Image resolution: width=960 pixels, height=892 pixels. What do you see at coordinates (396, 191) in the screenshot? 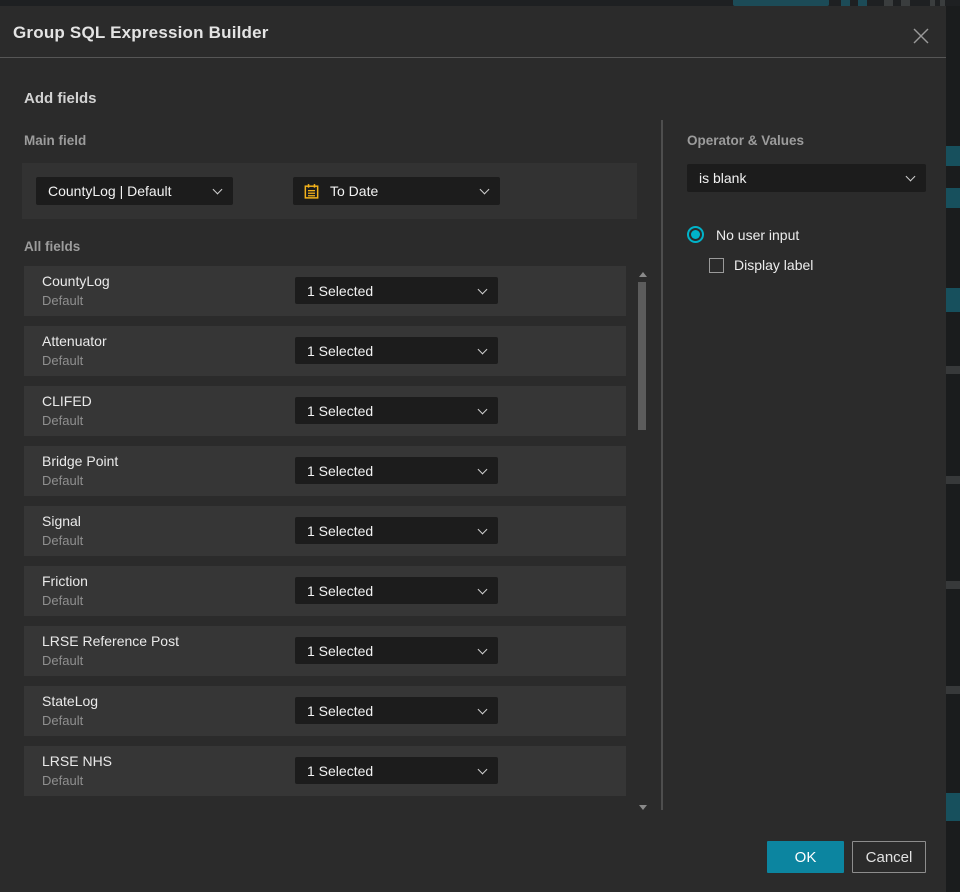
I see `main-field-type-select: To Date` at bounding box center [396, 191].